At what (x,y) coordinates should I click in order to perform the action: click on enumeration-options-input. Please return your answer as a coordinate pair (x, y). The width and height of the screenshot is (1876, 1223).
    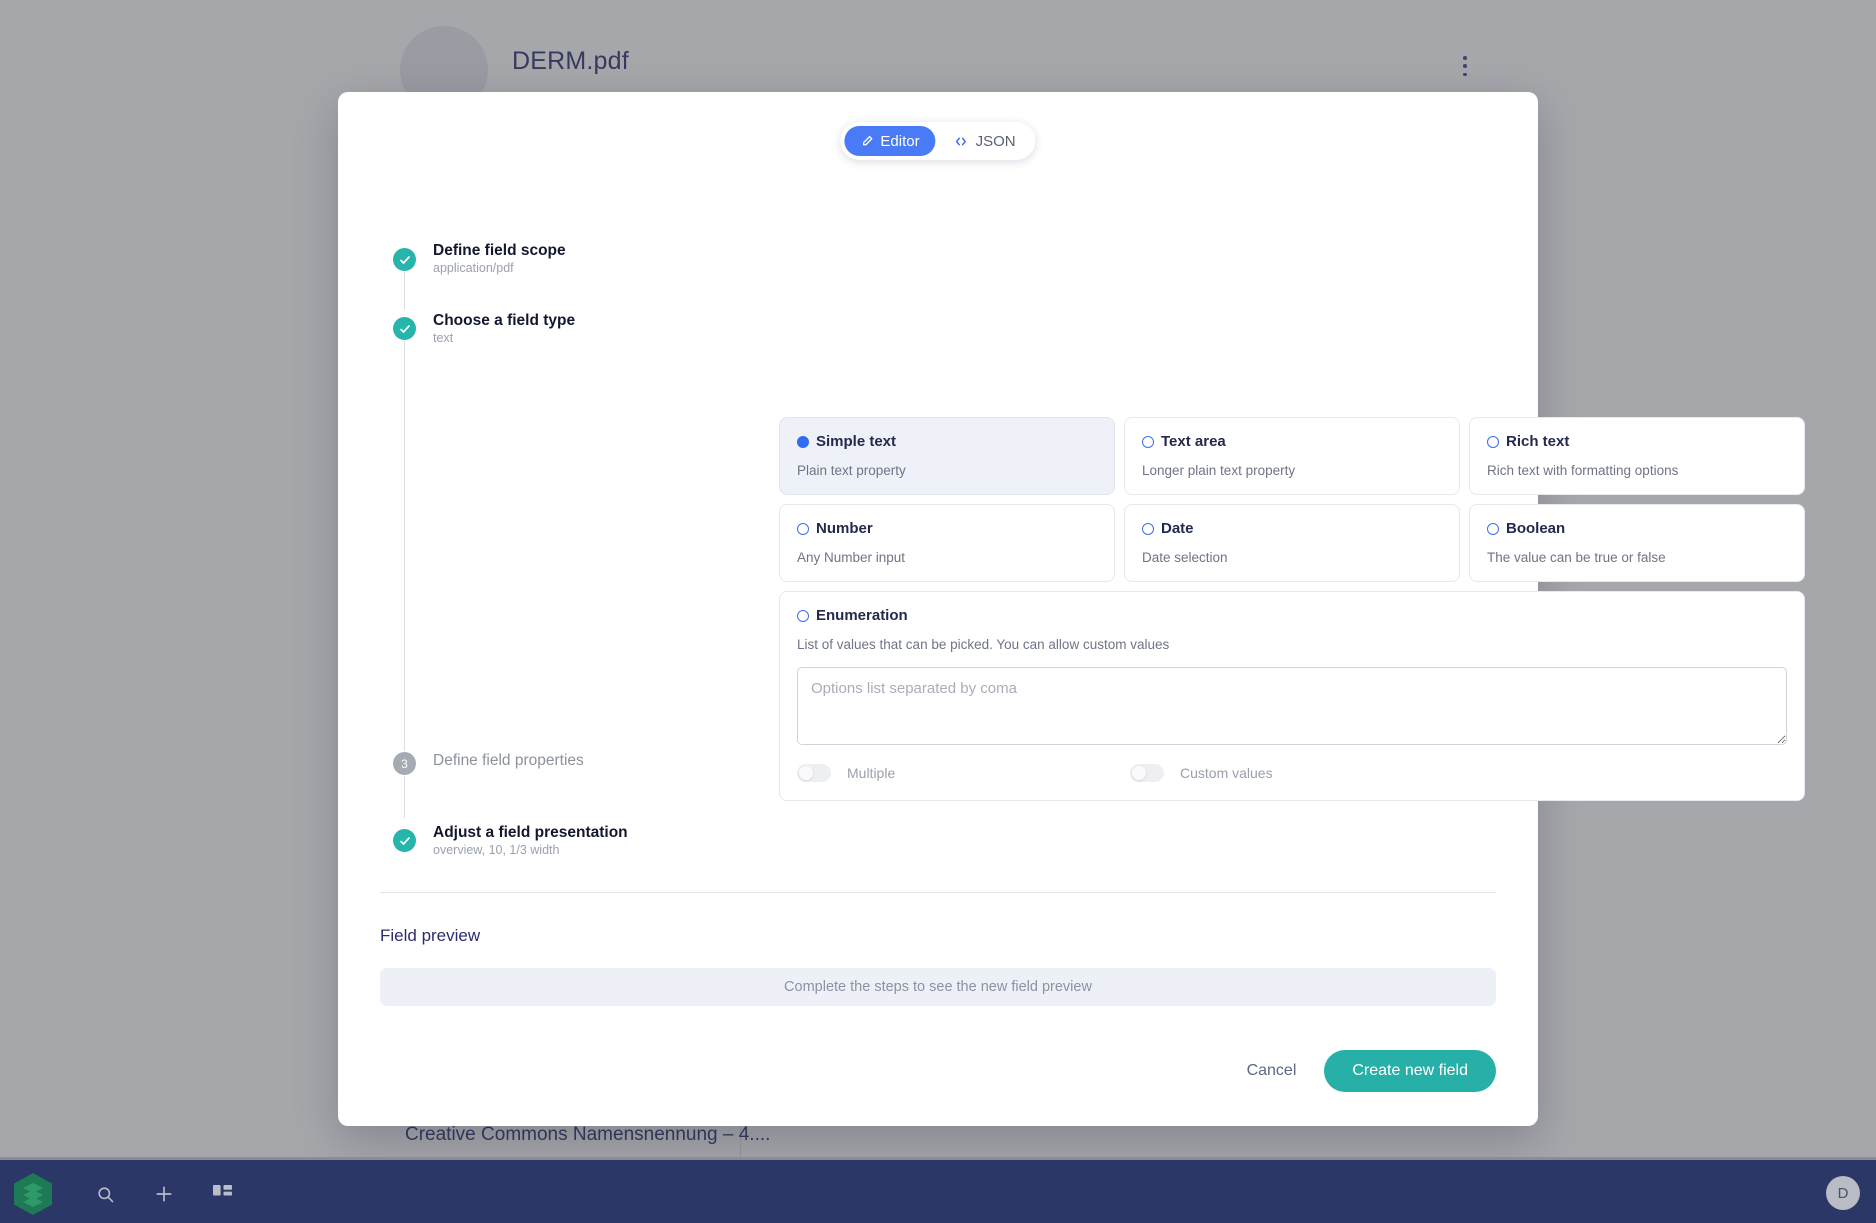
    Looking at the image, I should click on (1292, 706).